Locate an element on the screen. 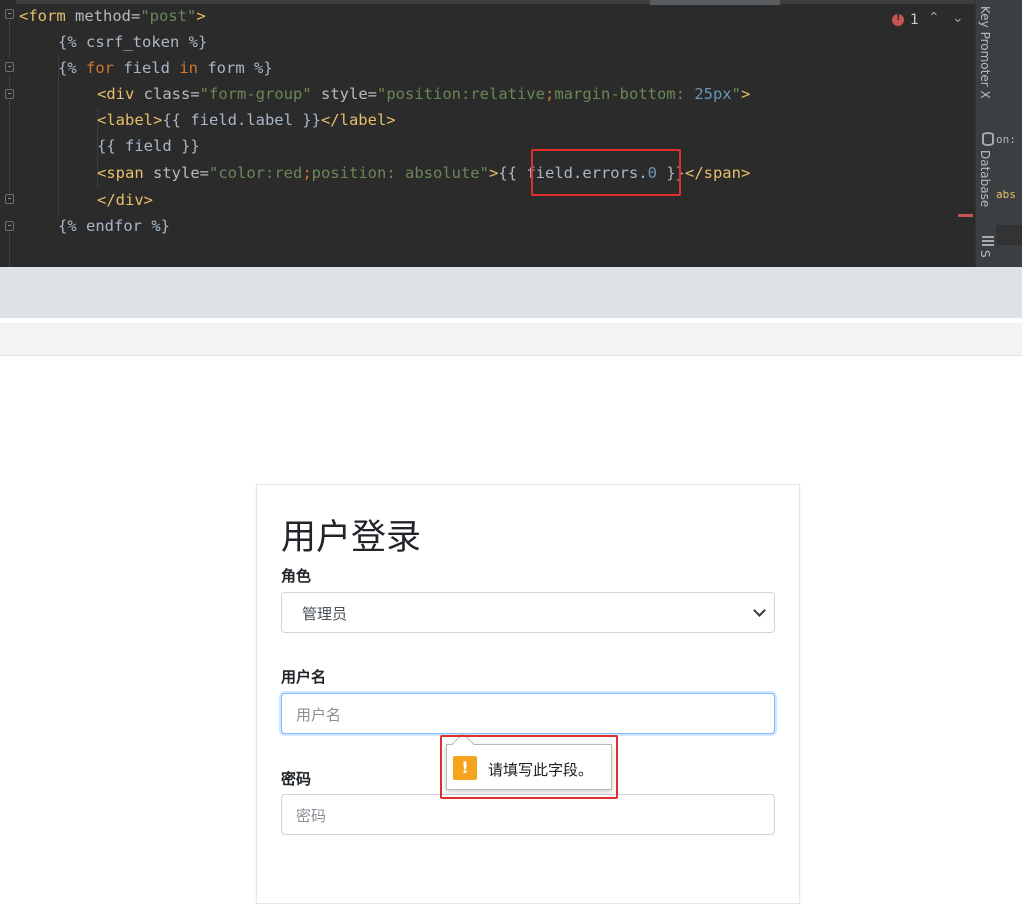 The image size is (1022, 904). code-line: </div> is located at coordinates (125, 200).